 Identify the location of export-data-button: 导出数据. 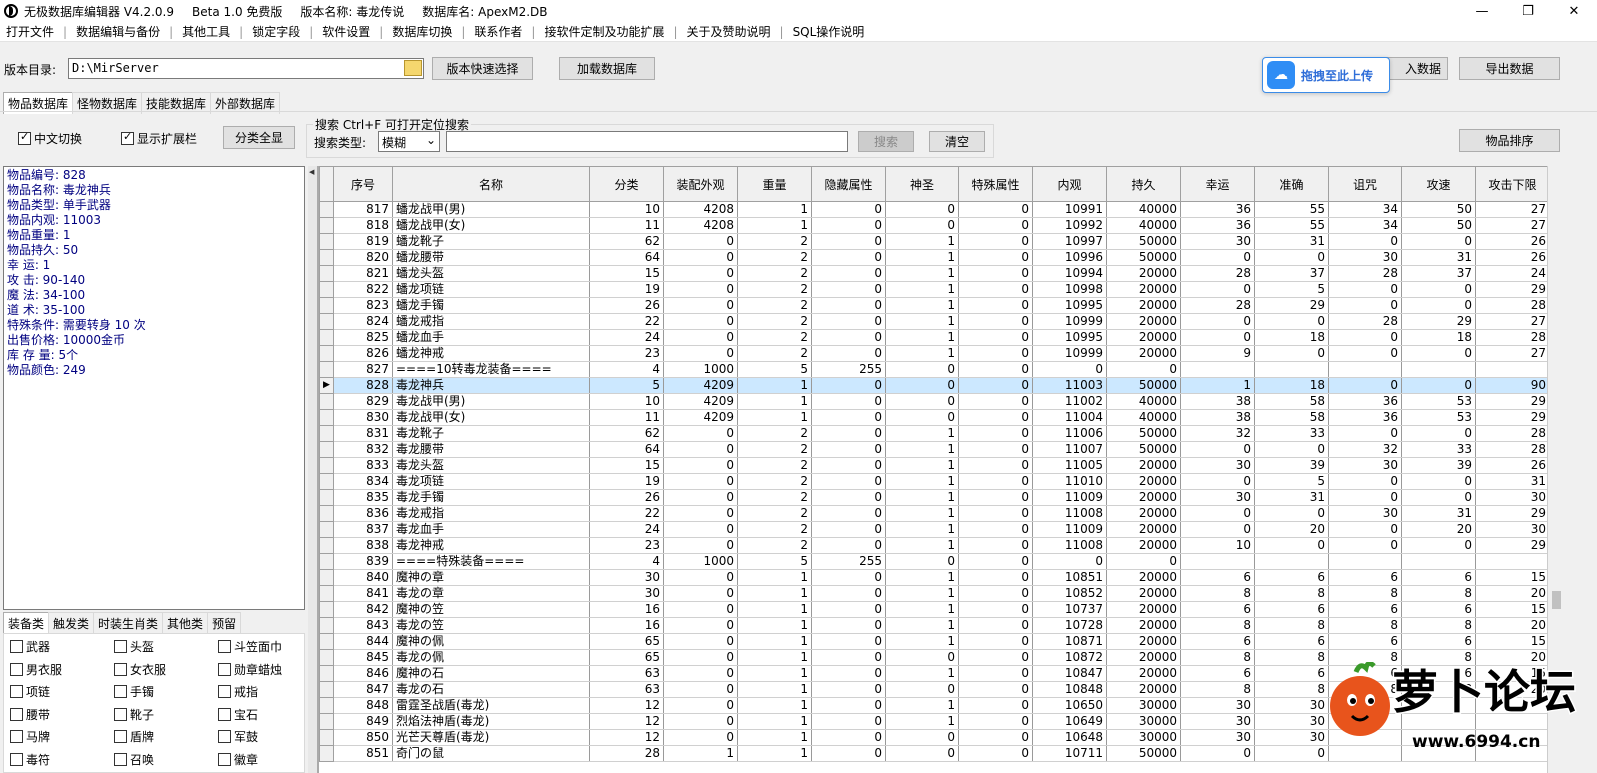
(1509, 68).